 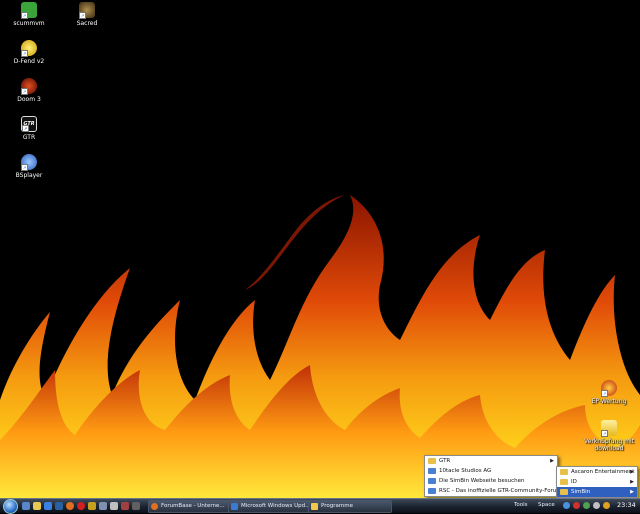 I want to click on menu-item-label: ID, so click(x=574, y=482).